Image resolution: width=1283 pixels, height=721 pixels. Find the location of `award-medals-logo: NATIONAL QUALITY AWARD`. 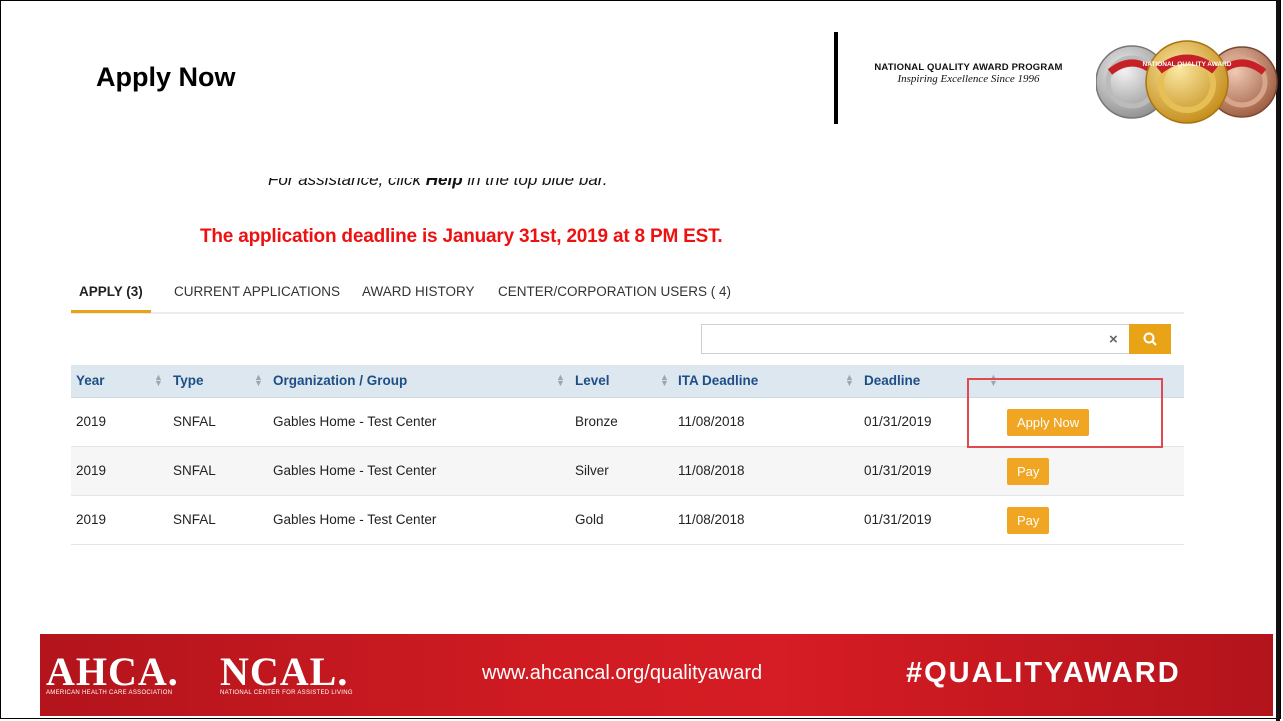

award-medals-logo: NATIONAL QUALITY AWARD is located at coordinates (1187, 82).